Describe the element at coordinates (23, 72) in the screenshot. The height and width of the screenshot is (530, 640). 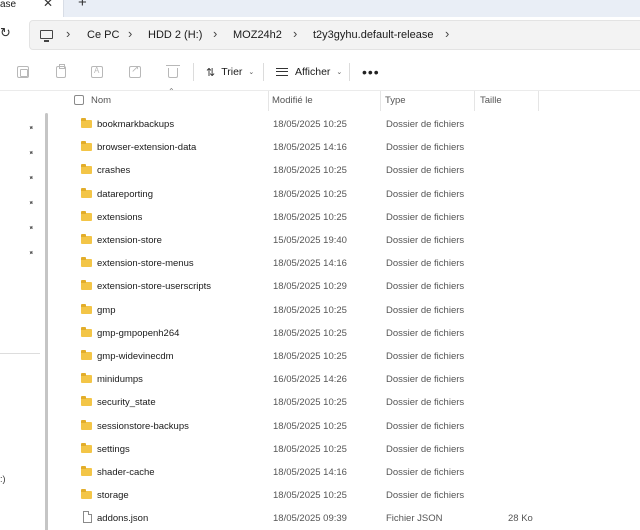
I see `copy-icon` at that location.